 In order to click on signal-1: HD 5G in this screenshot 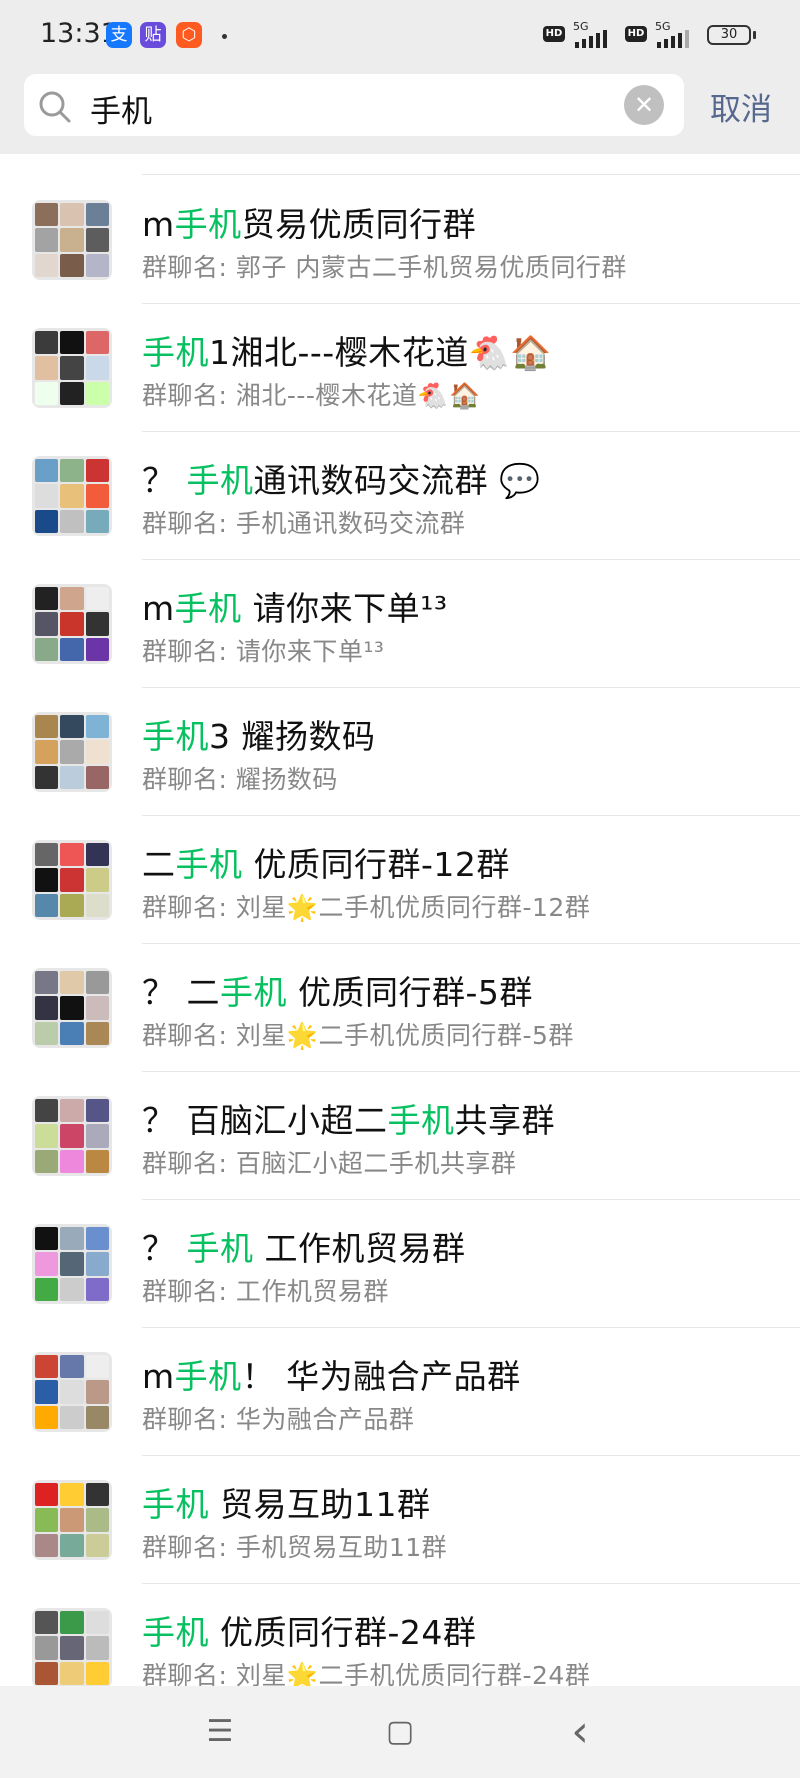, I will do `click(582, 34)`.